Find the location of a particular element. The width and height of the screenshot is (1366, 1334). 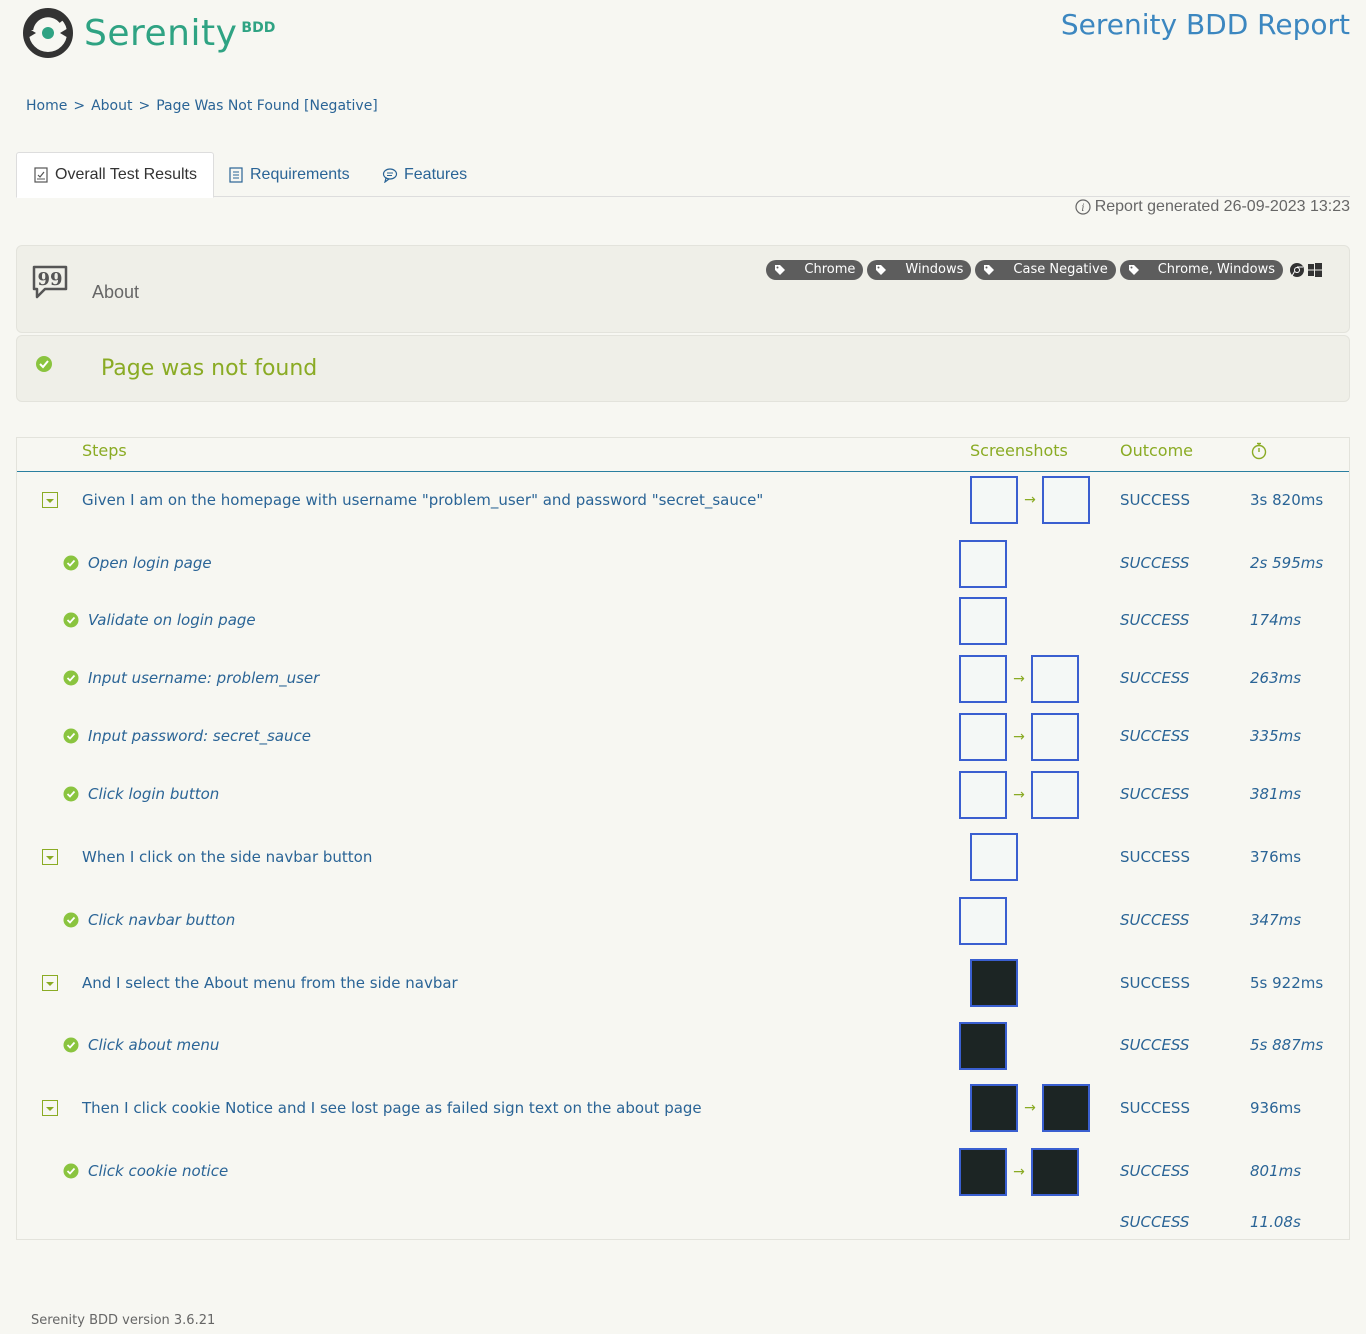

serenity-logo: Serenity BDD is located at coordinates (148, 33).